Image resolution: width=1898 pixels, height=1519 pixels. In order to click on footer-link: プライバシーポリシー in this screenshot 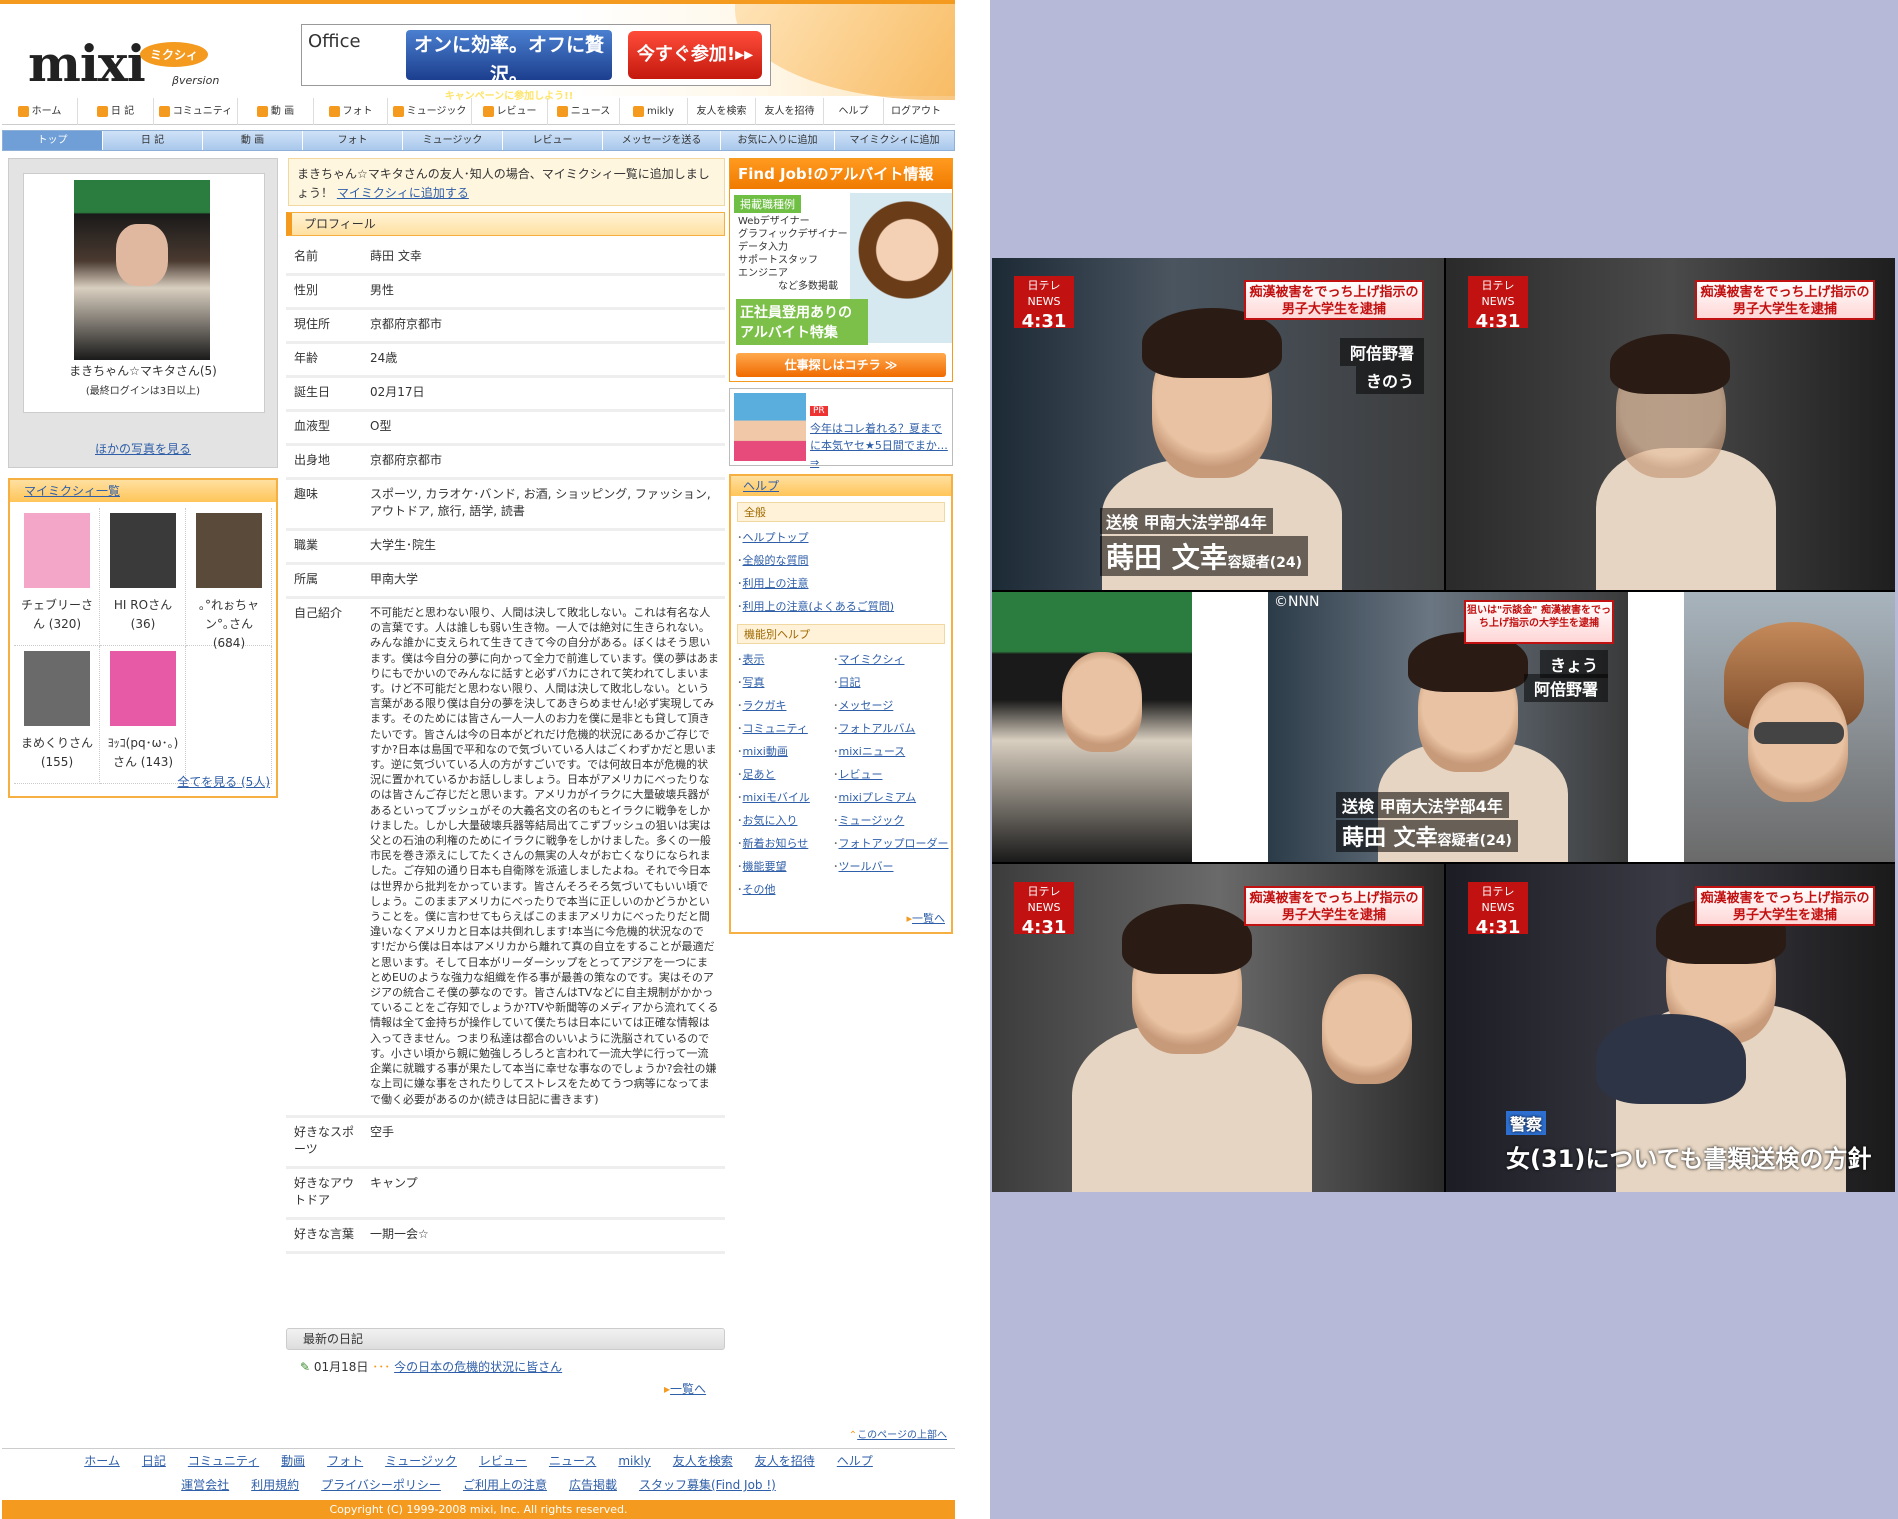, I will do `click(381, 1485)`.